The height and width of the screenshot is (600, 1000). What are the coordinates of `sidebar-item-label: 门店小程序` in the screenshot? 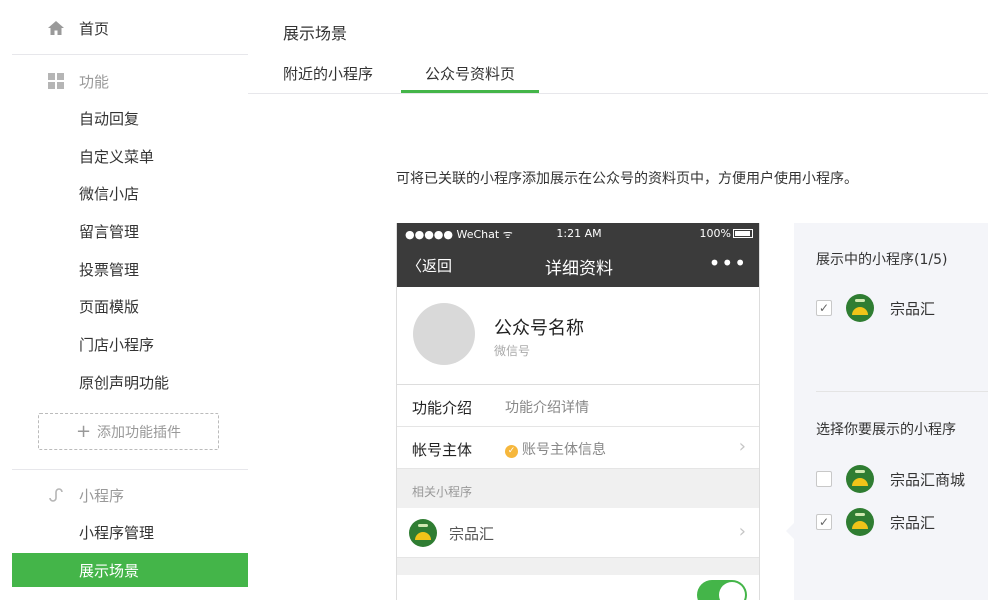 It's located at (117, 344).